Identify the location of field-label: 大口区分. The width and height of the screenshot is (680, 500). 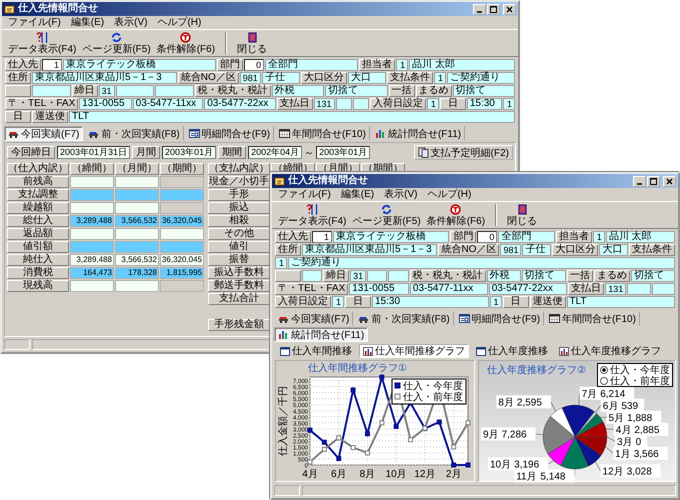
(323, 78).